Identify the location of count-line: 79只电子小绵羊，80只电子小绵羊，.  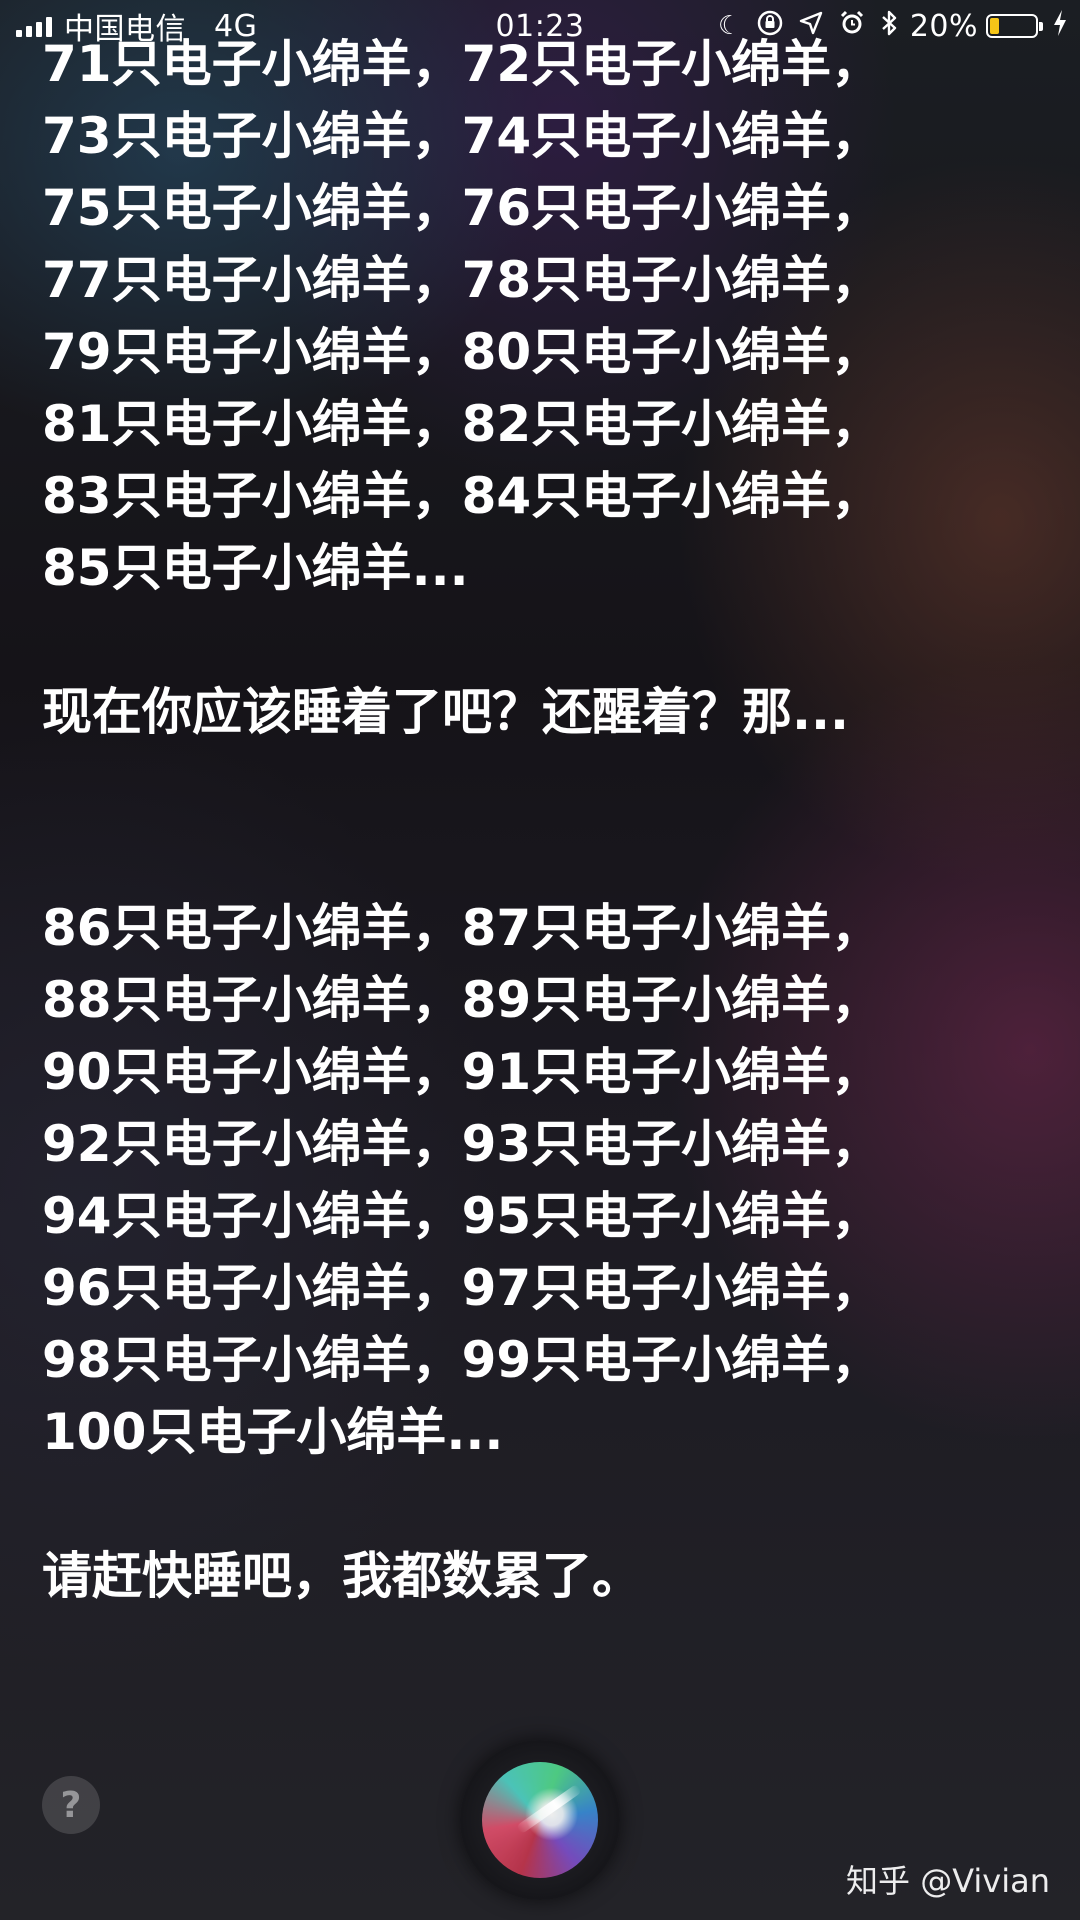
(462, 352).